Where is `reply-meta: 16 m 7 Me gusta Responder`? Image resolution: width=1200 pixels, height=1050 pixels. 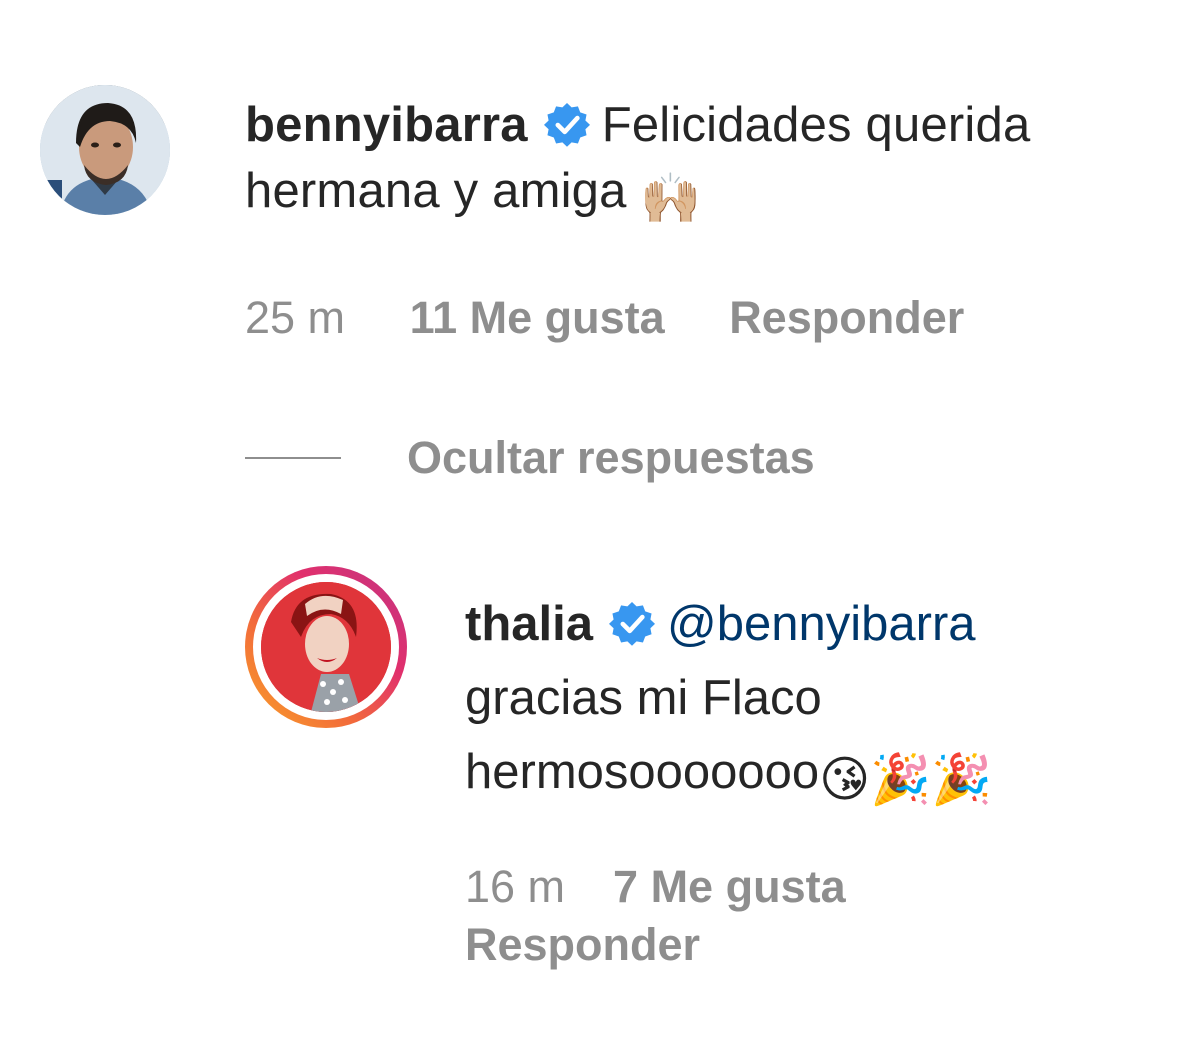
reply-meta: 16 m 7 Me gusta Responder is located at coordinates (765, 916).